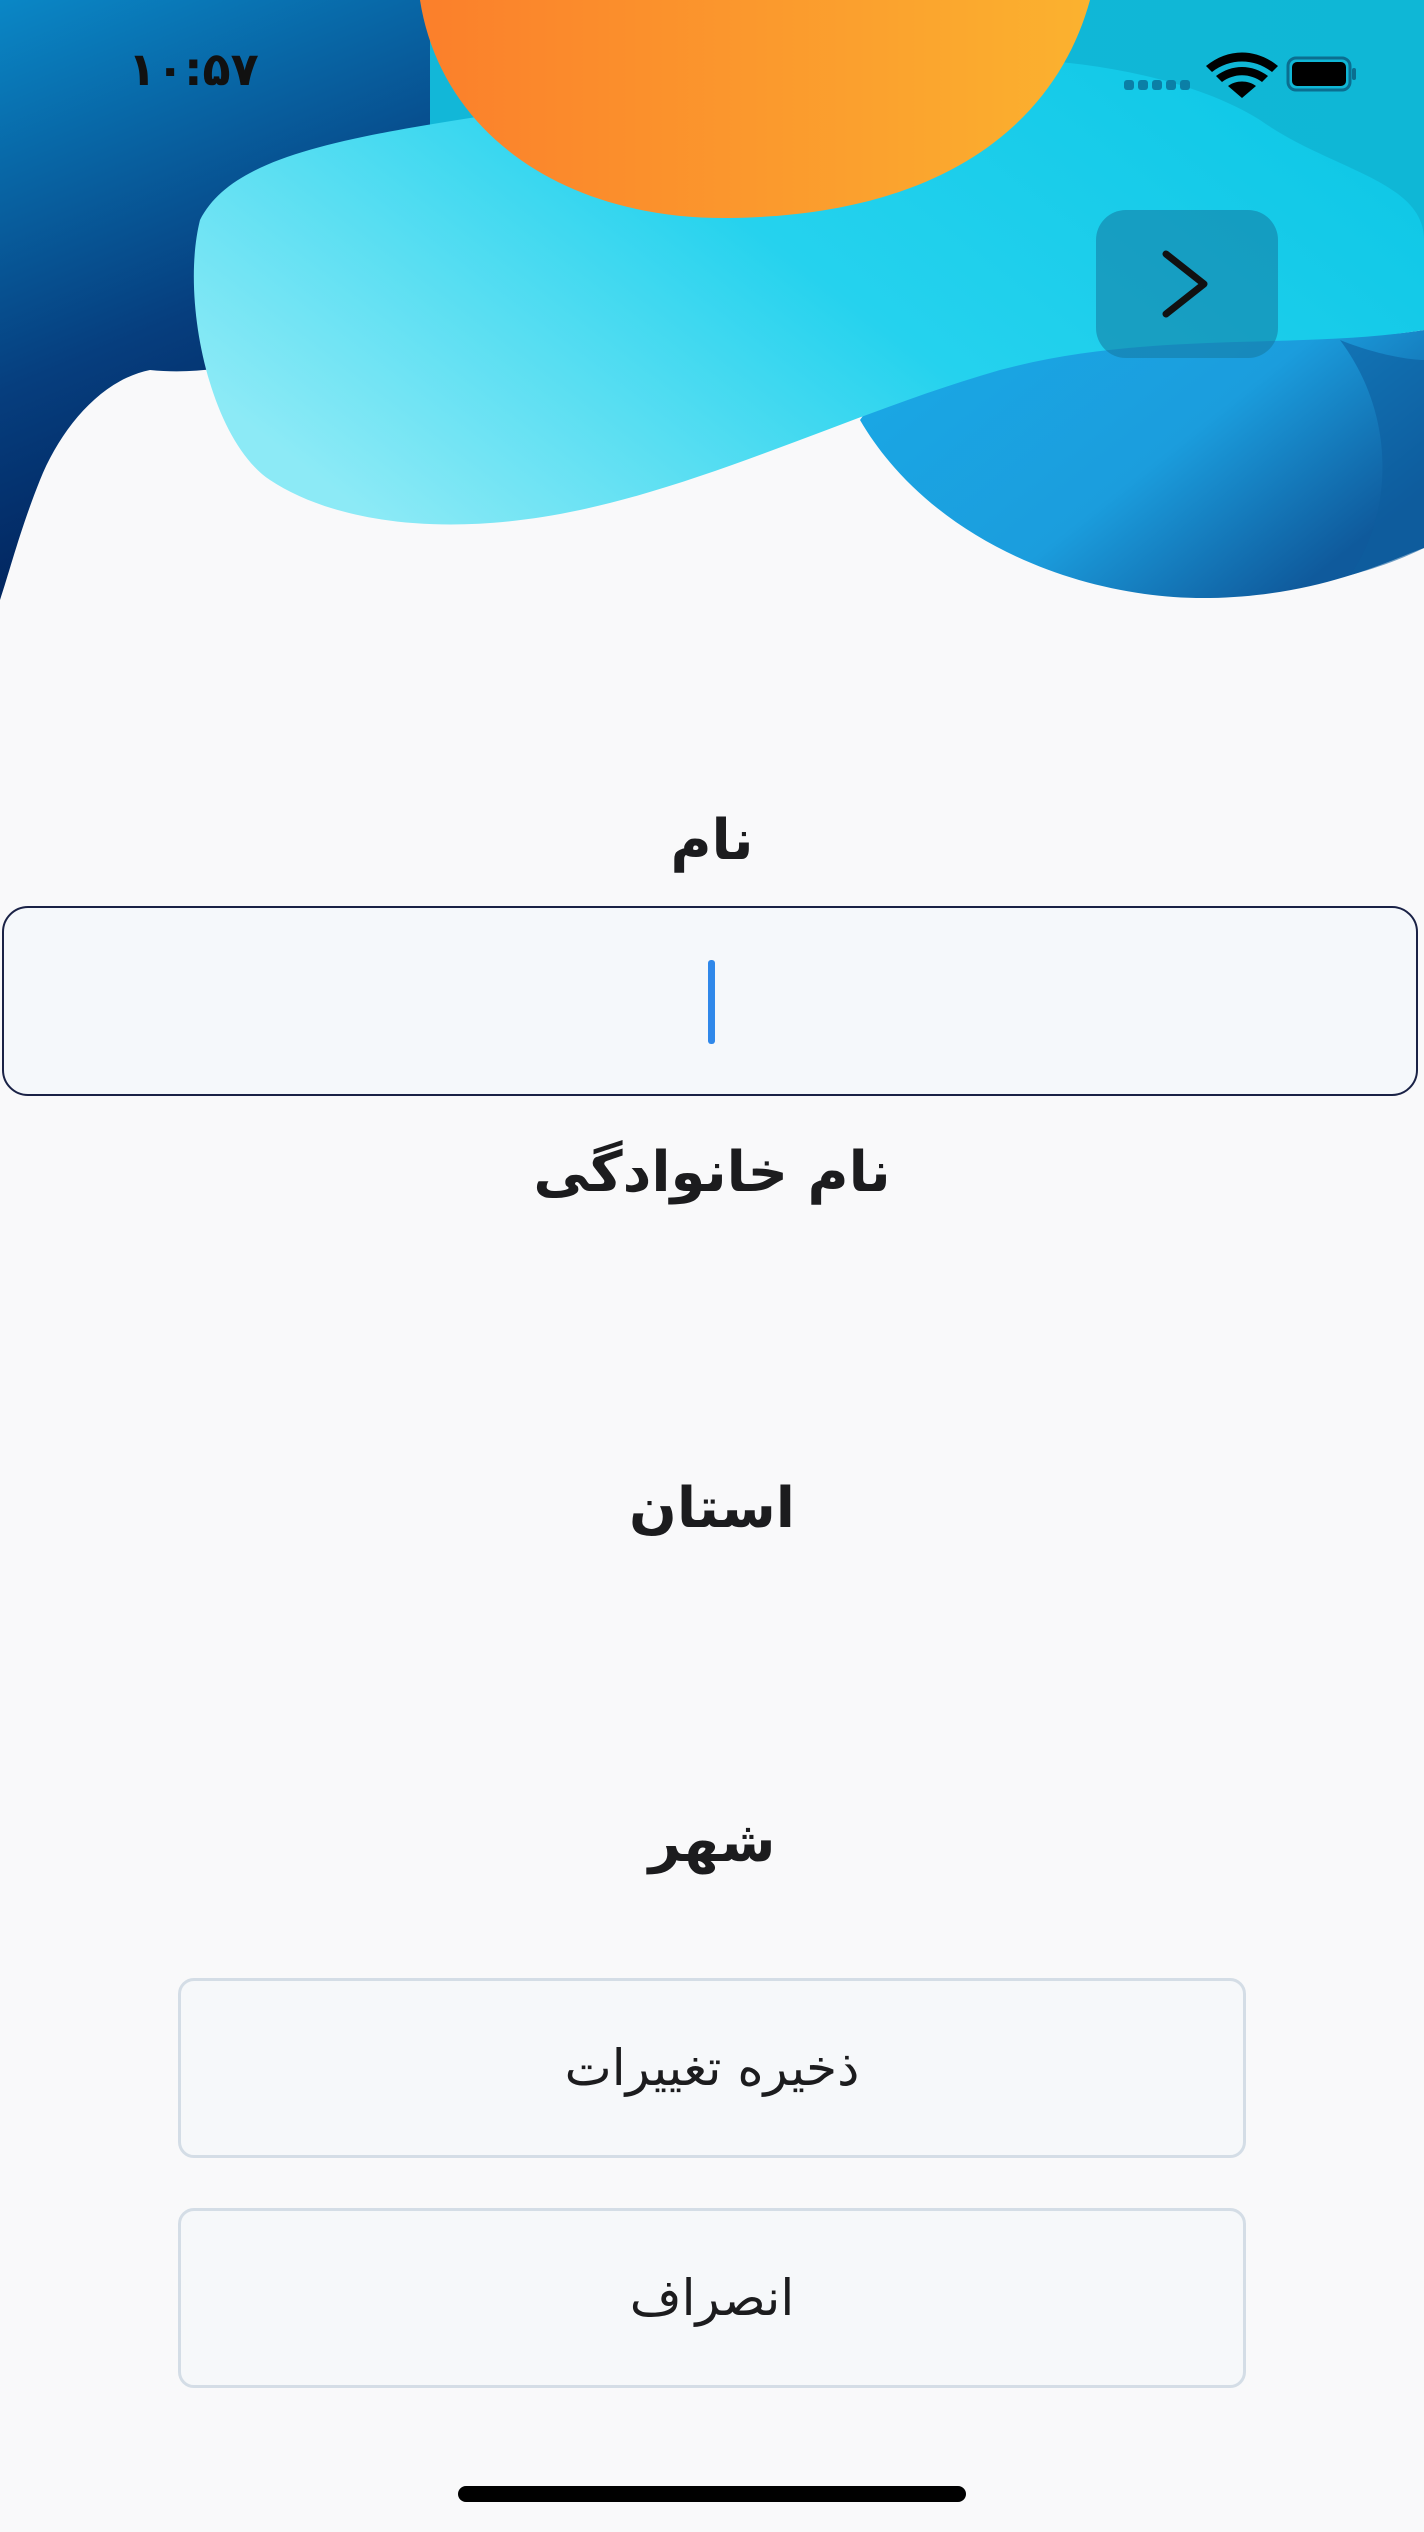  I want to click on province-label: استان, so click(712, 1508).